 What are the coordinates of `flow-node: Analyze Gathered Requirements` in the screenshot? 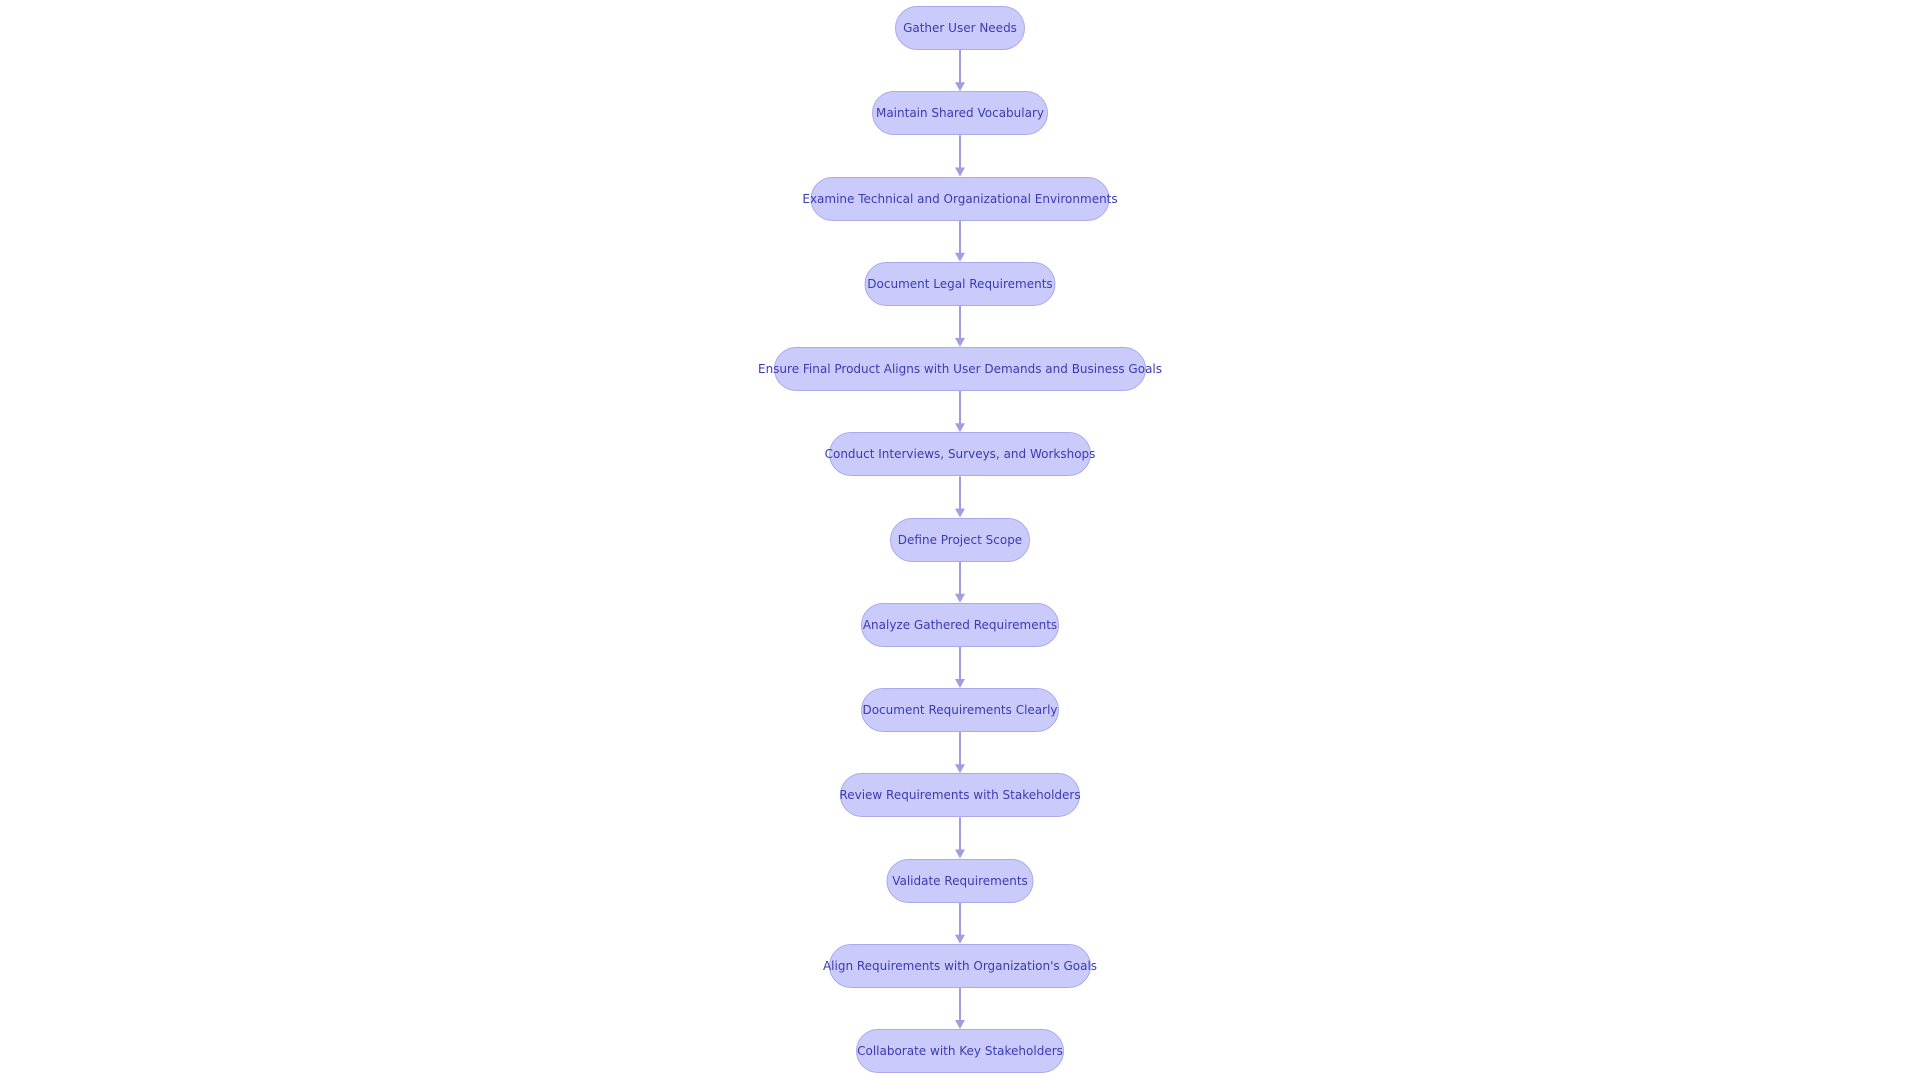 It's located at (960, 624).